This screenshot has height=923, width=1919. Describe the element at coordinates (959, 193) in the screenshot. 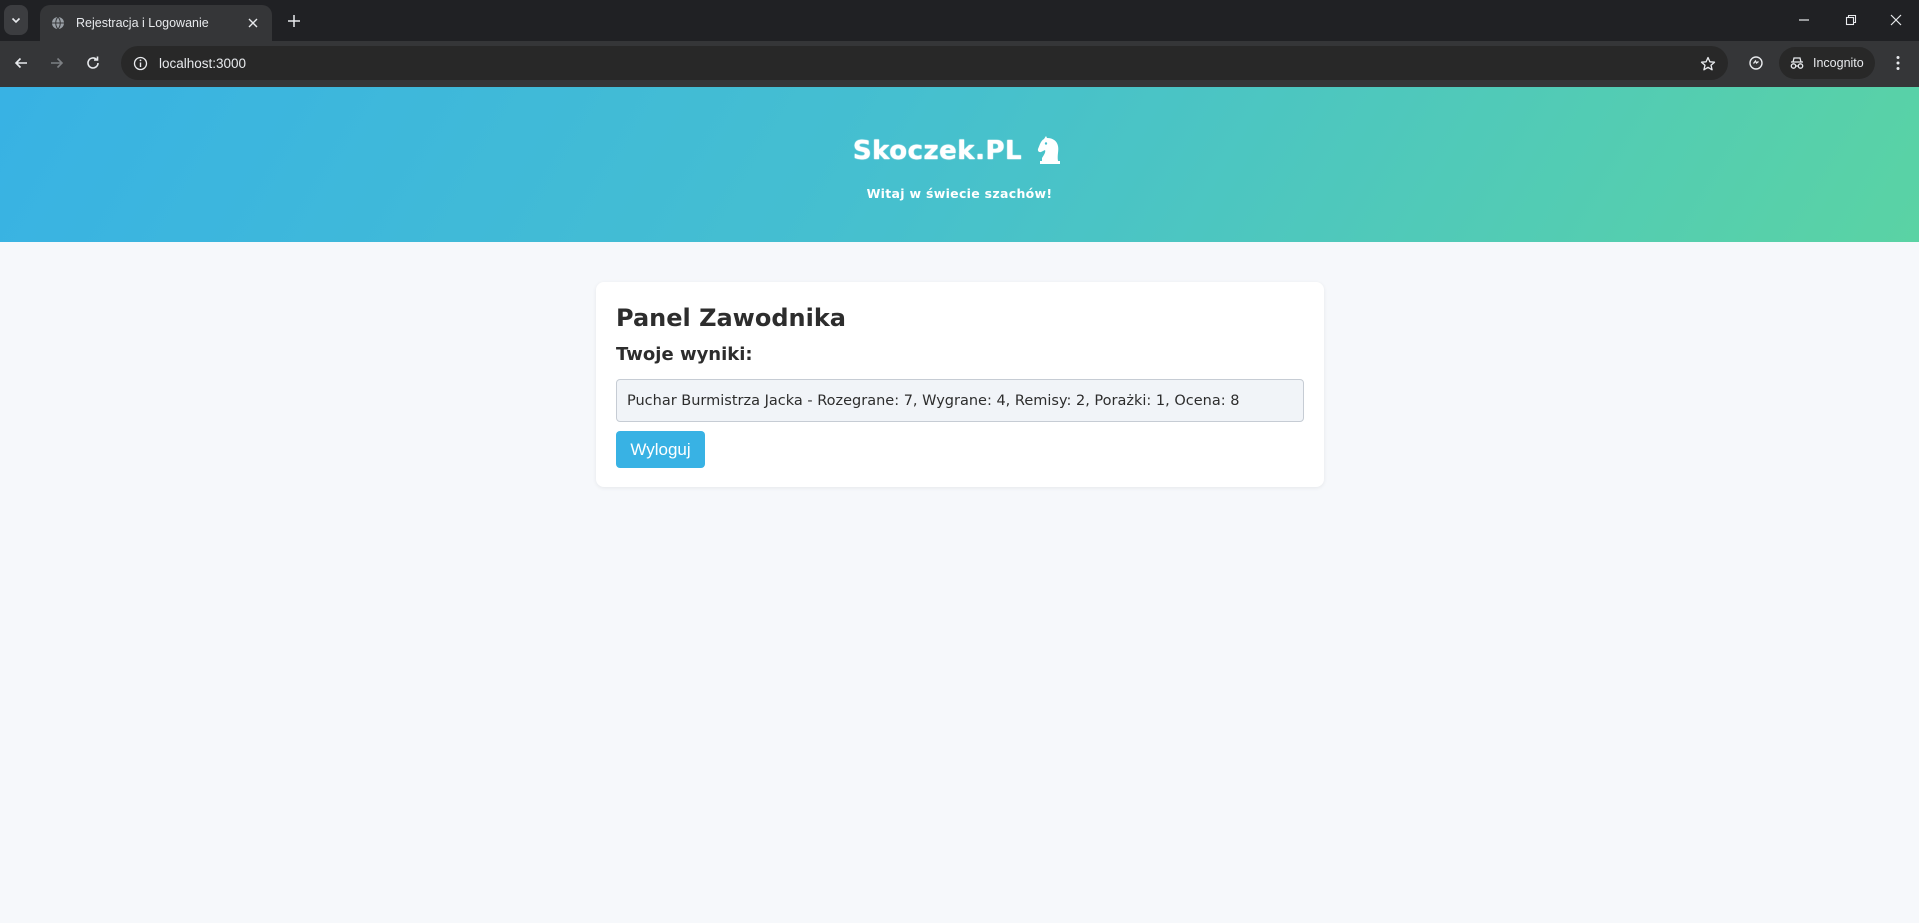

I see `site-tagline: Witaj w świecie szachów!` at that location.